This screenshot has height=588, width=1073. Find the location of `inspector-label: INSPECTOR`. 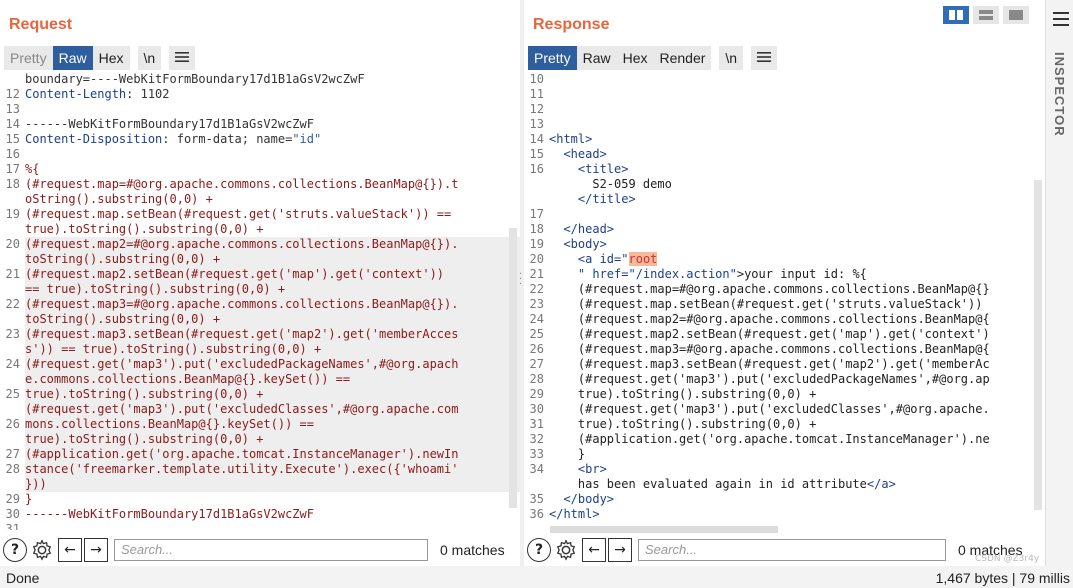

inspector-label: INSPECTOR is located at coordinates (1059, 94).